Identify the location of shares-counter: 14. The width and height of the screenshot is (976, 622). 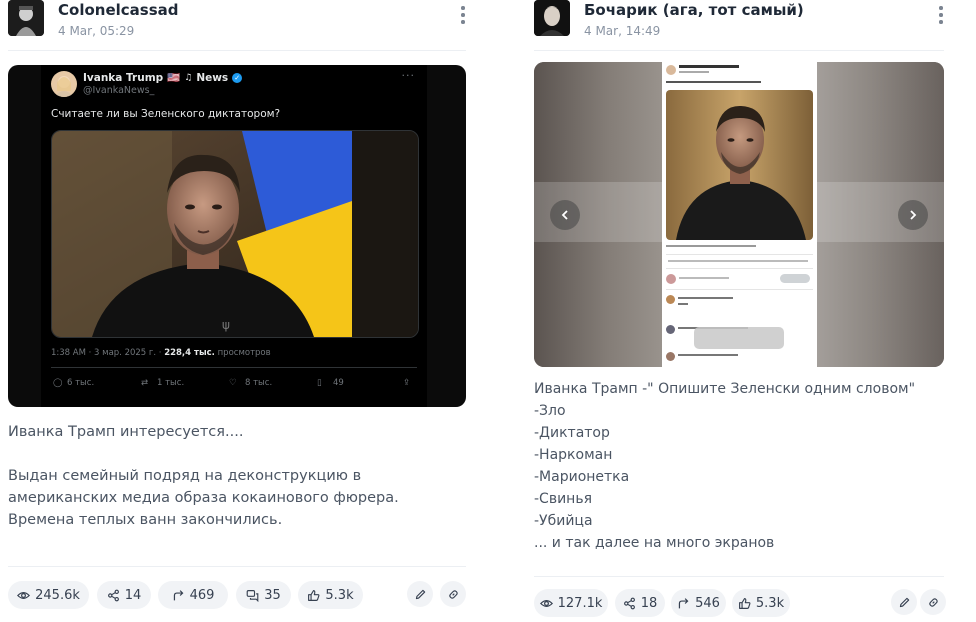
(124, 595).